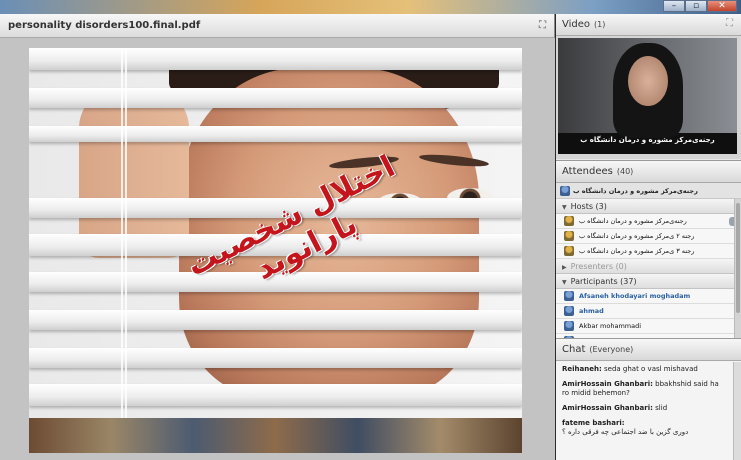 The height and width of the screenshot is (460, 741). Describe the element at coordinates (648, 281) in the screenshot. I see `participants-group-header: ▼ Participants (37)` at that location.